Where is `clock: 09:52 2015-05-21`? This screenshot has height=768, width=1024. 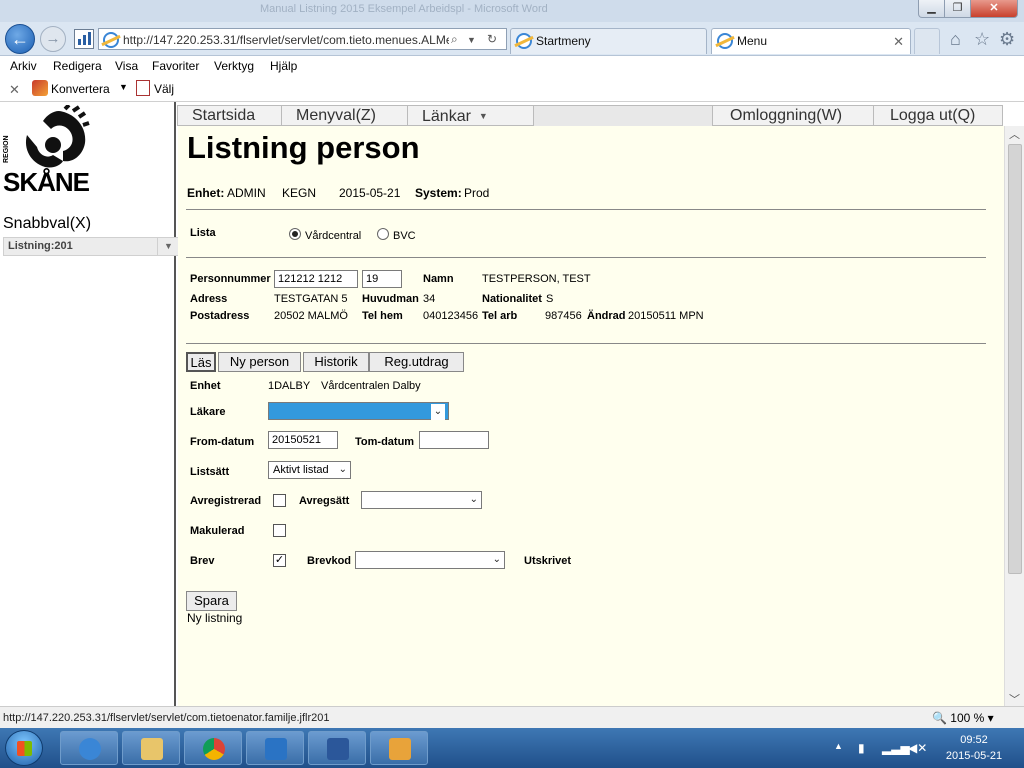
clock: 09:52 2015-05-21 is located at coordinates (974, 748).